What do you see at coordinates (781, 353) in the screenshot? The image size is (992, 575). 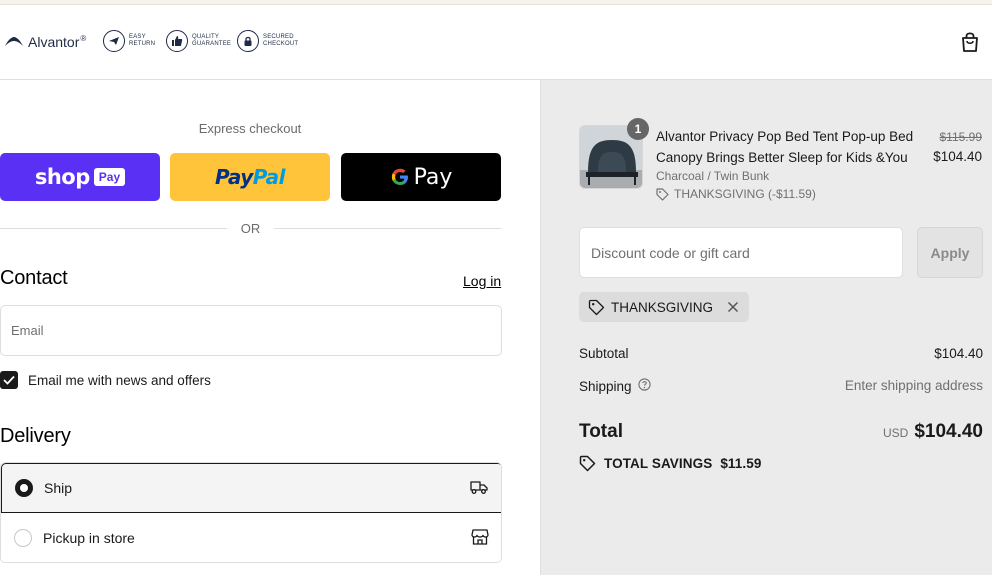 I see `subtotal-row: Subtotal $104.40` at bounding box center [781, 353].